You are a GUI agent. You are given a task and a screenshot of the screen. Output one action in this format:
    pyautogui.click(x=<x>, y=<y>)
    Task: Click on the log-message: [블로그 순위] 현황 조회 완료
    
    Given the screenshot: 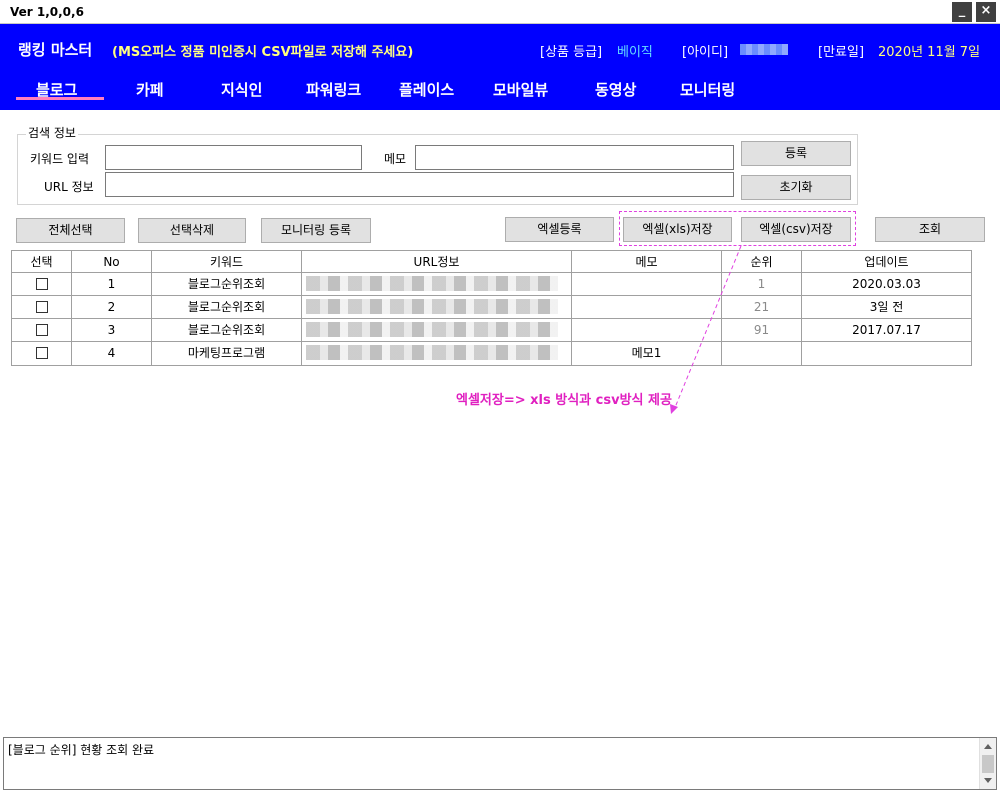 What is the action you would take?
    pyautogui.click(x=81, y=750)
    